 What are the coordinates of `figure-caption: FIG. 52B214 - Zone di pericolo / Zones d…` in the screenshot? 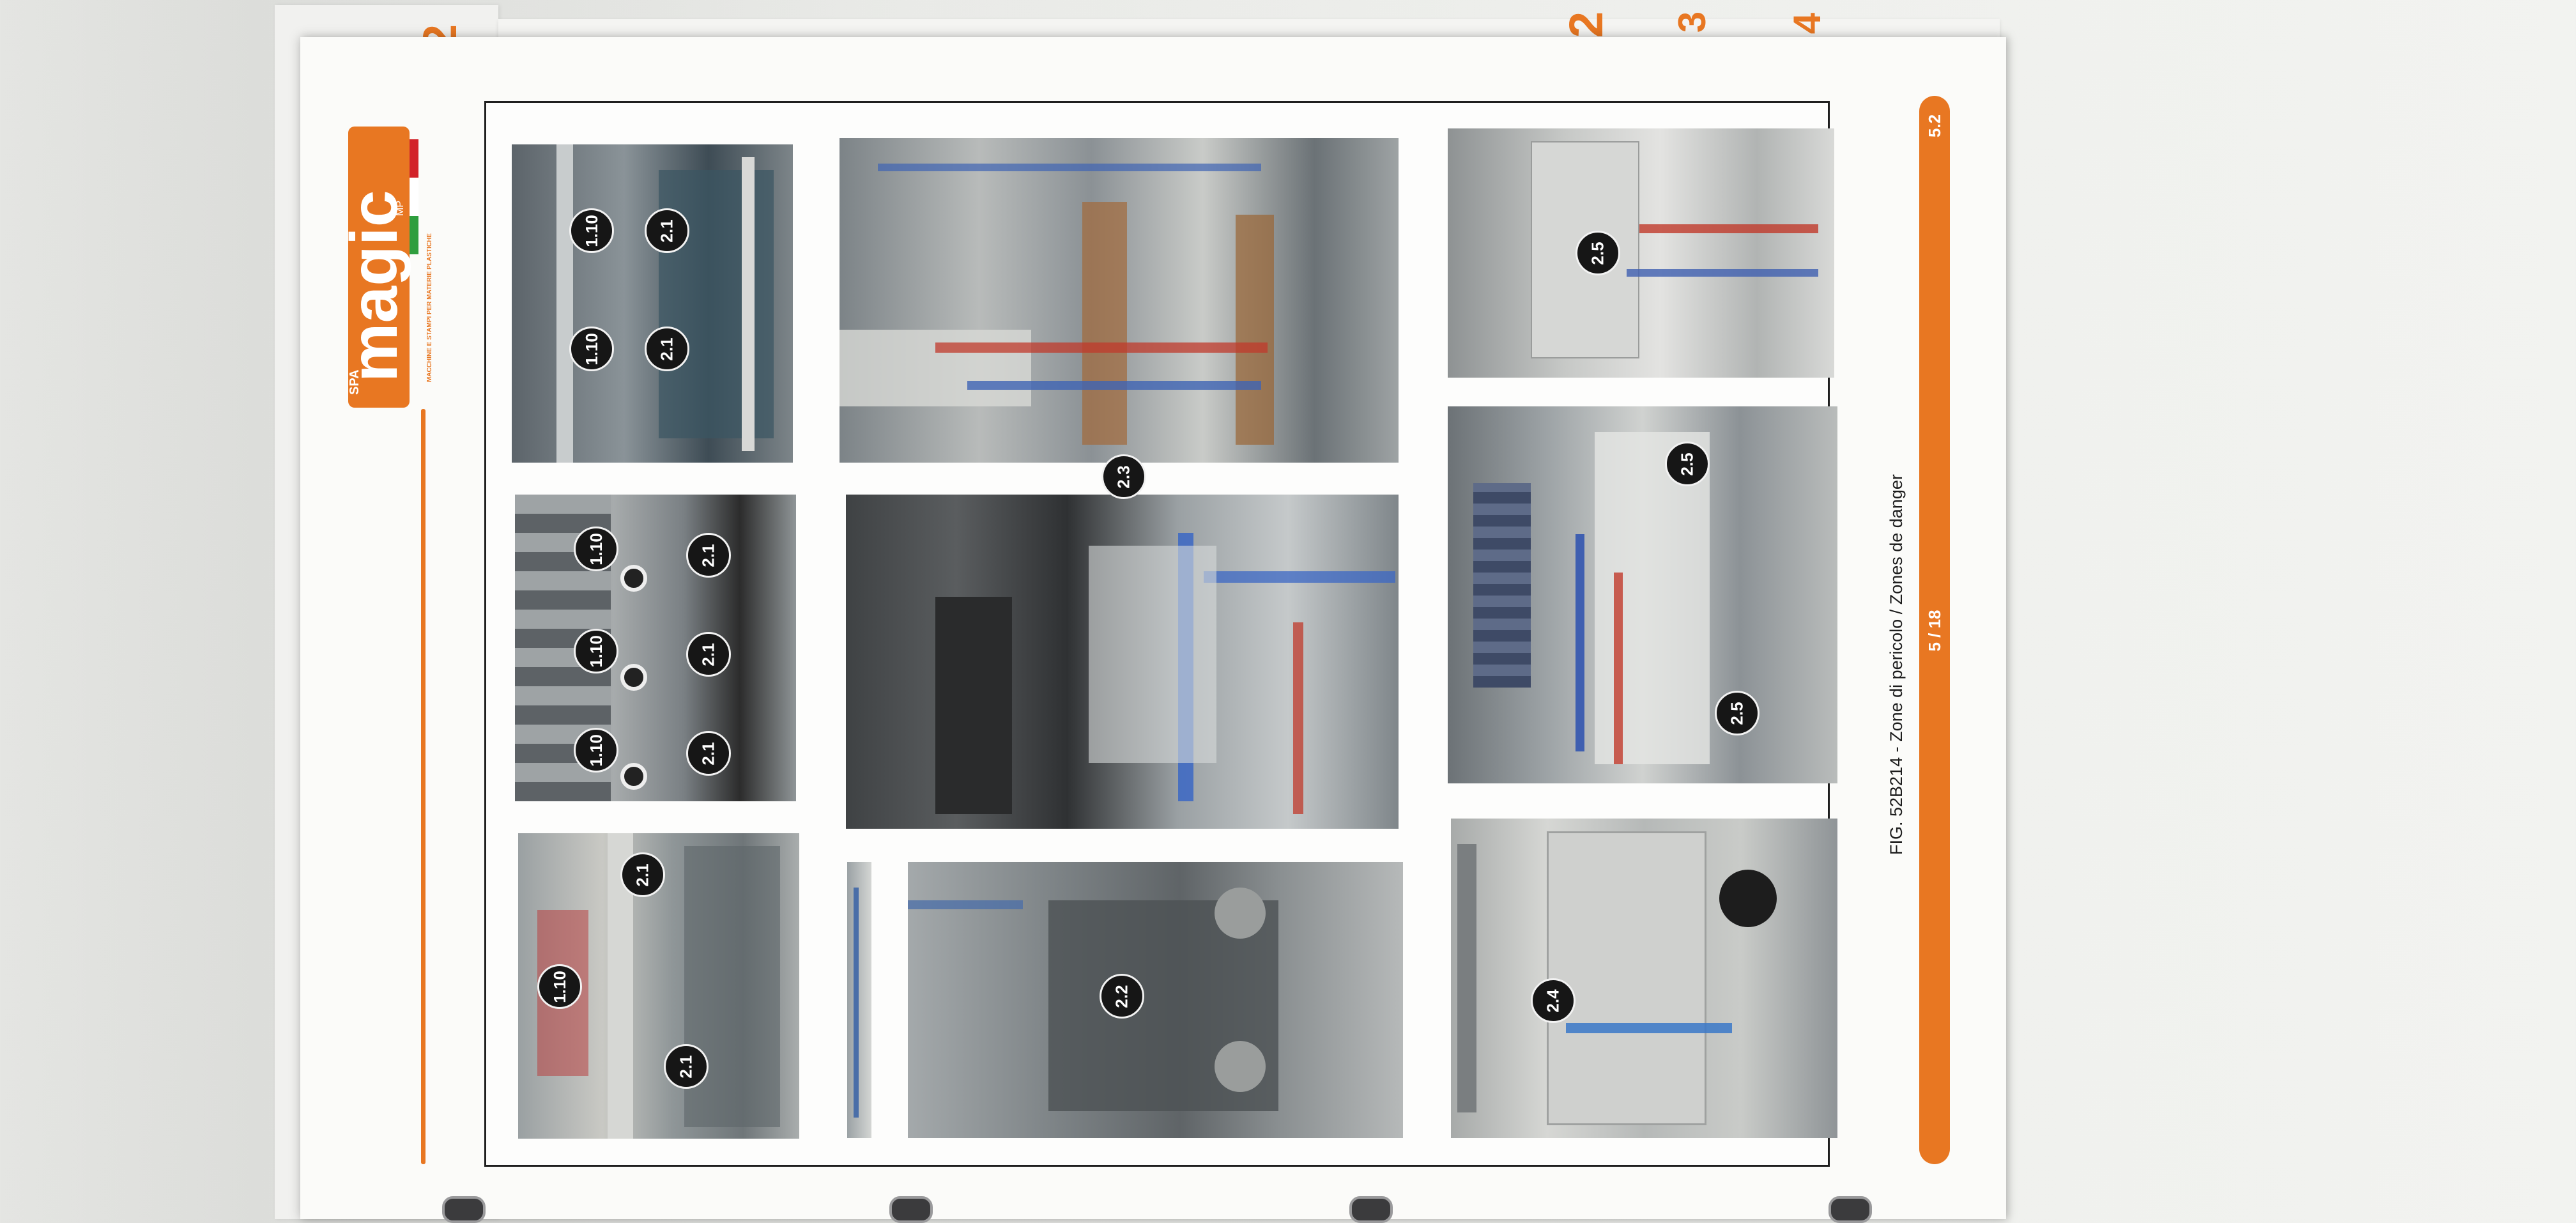 It's located at (1896, 664).